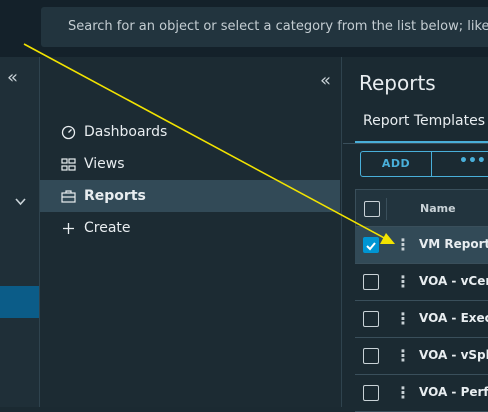 The width and height of the screenshot is (488, 412). Describe the element at coordinates (453, 392) in the screenshot. I see `row-name: VOA - Perfo` at that location.